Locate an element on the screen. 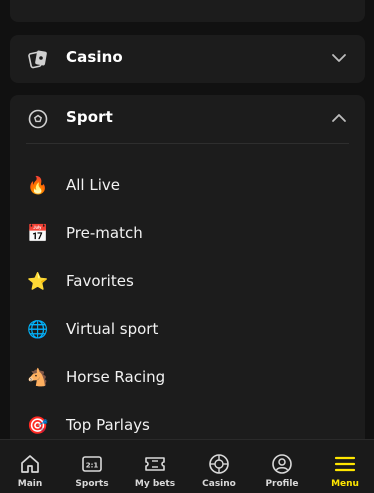 This screenshot has height=493, width=374. target-icon: 🎯 is located at coordinates (38, 426).